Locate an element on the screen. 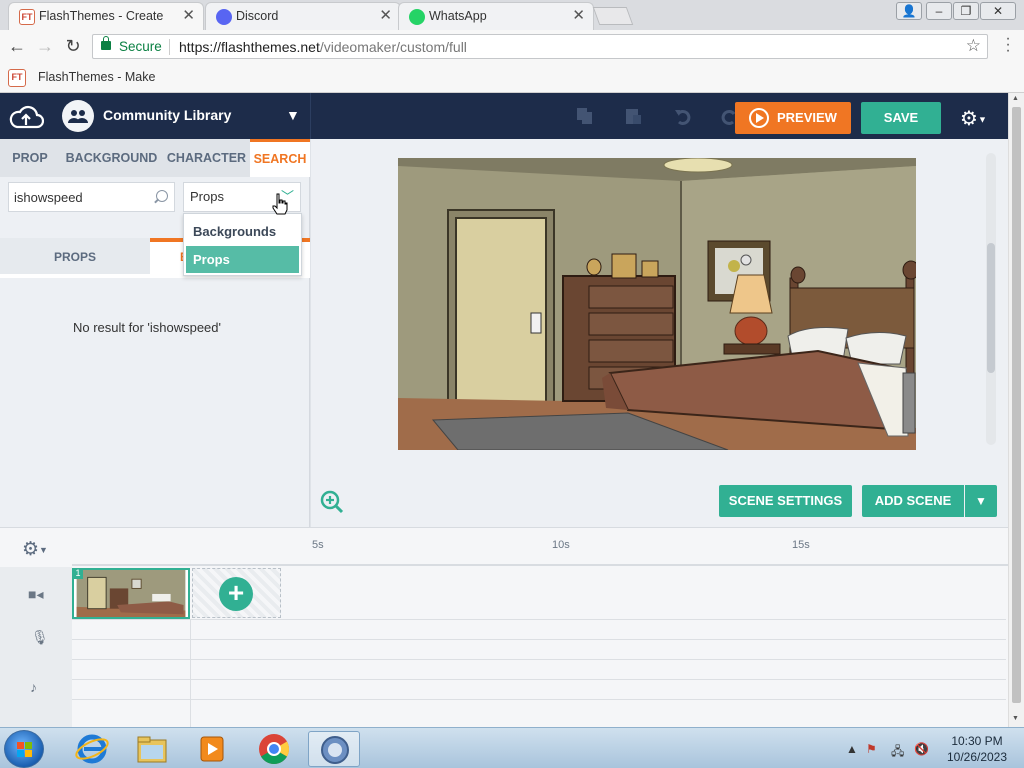 The image size is (1024, 768). network-icon: 🖧 is located at coordinates (897, 752).